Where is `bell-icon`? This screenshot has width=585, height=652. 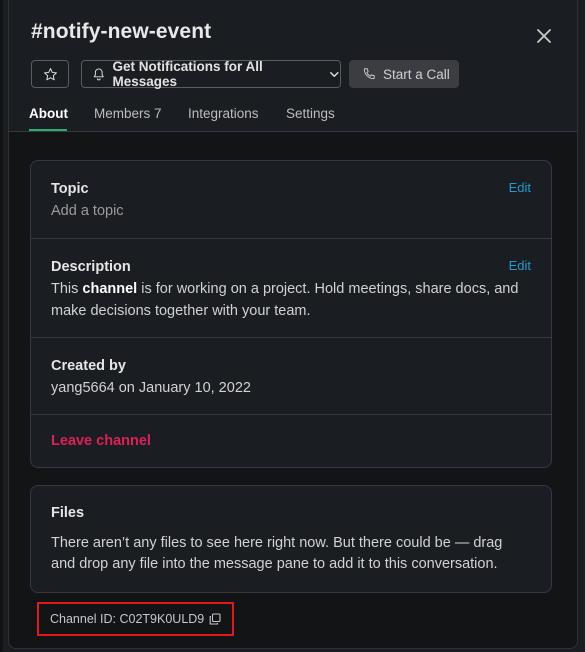 bell-icon is located at coordinates (98, 74).